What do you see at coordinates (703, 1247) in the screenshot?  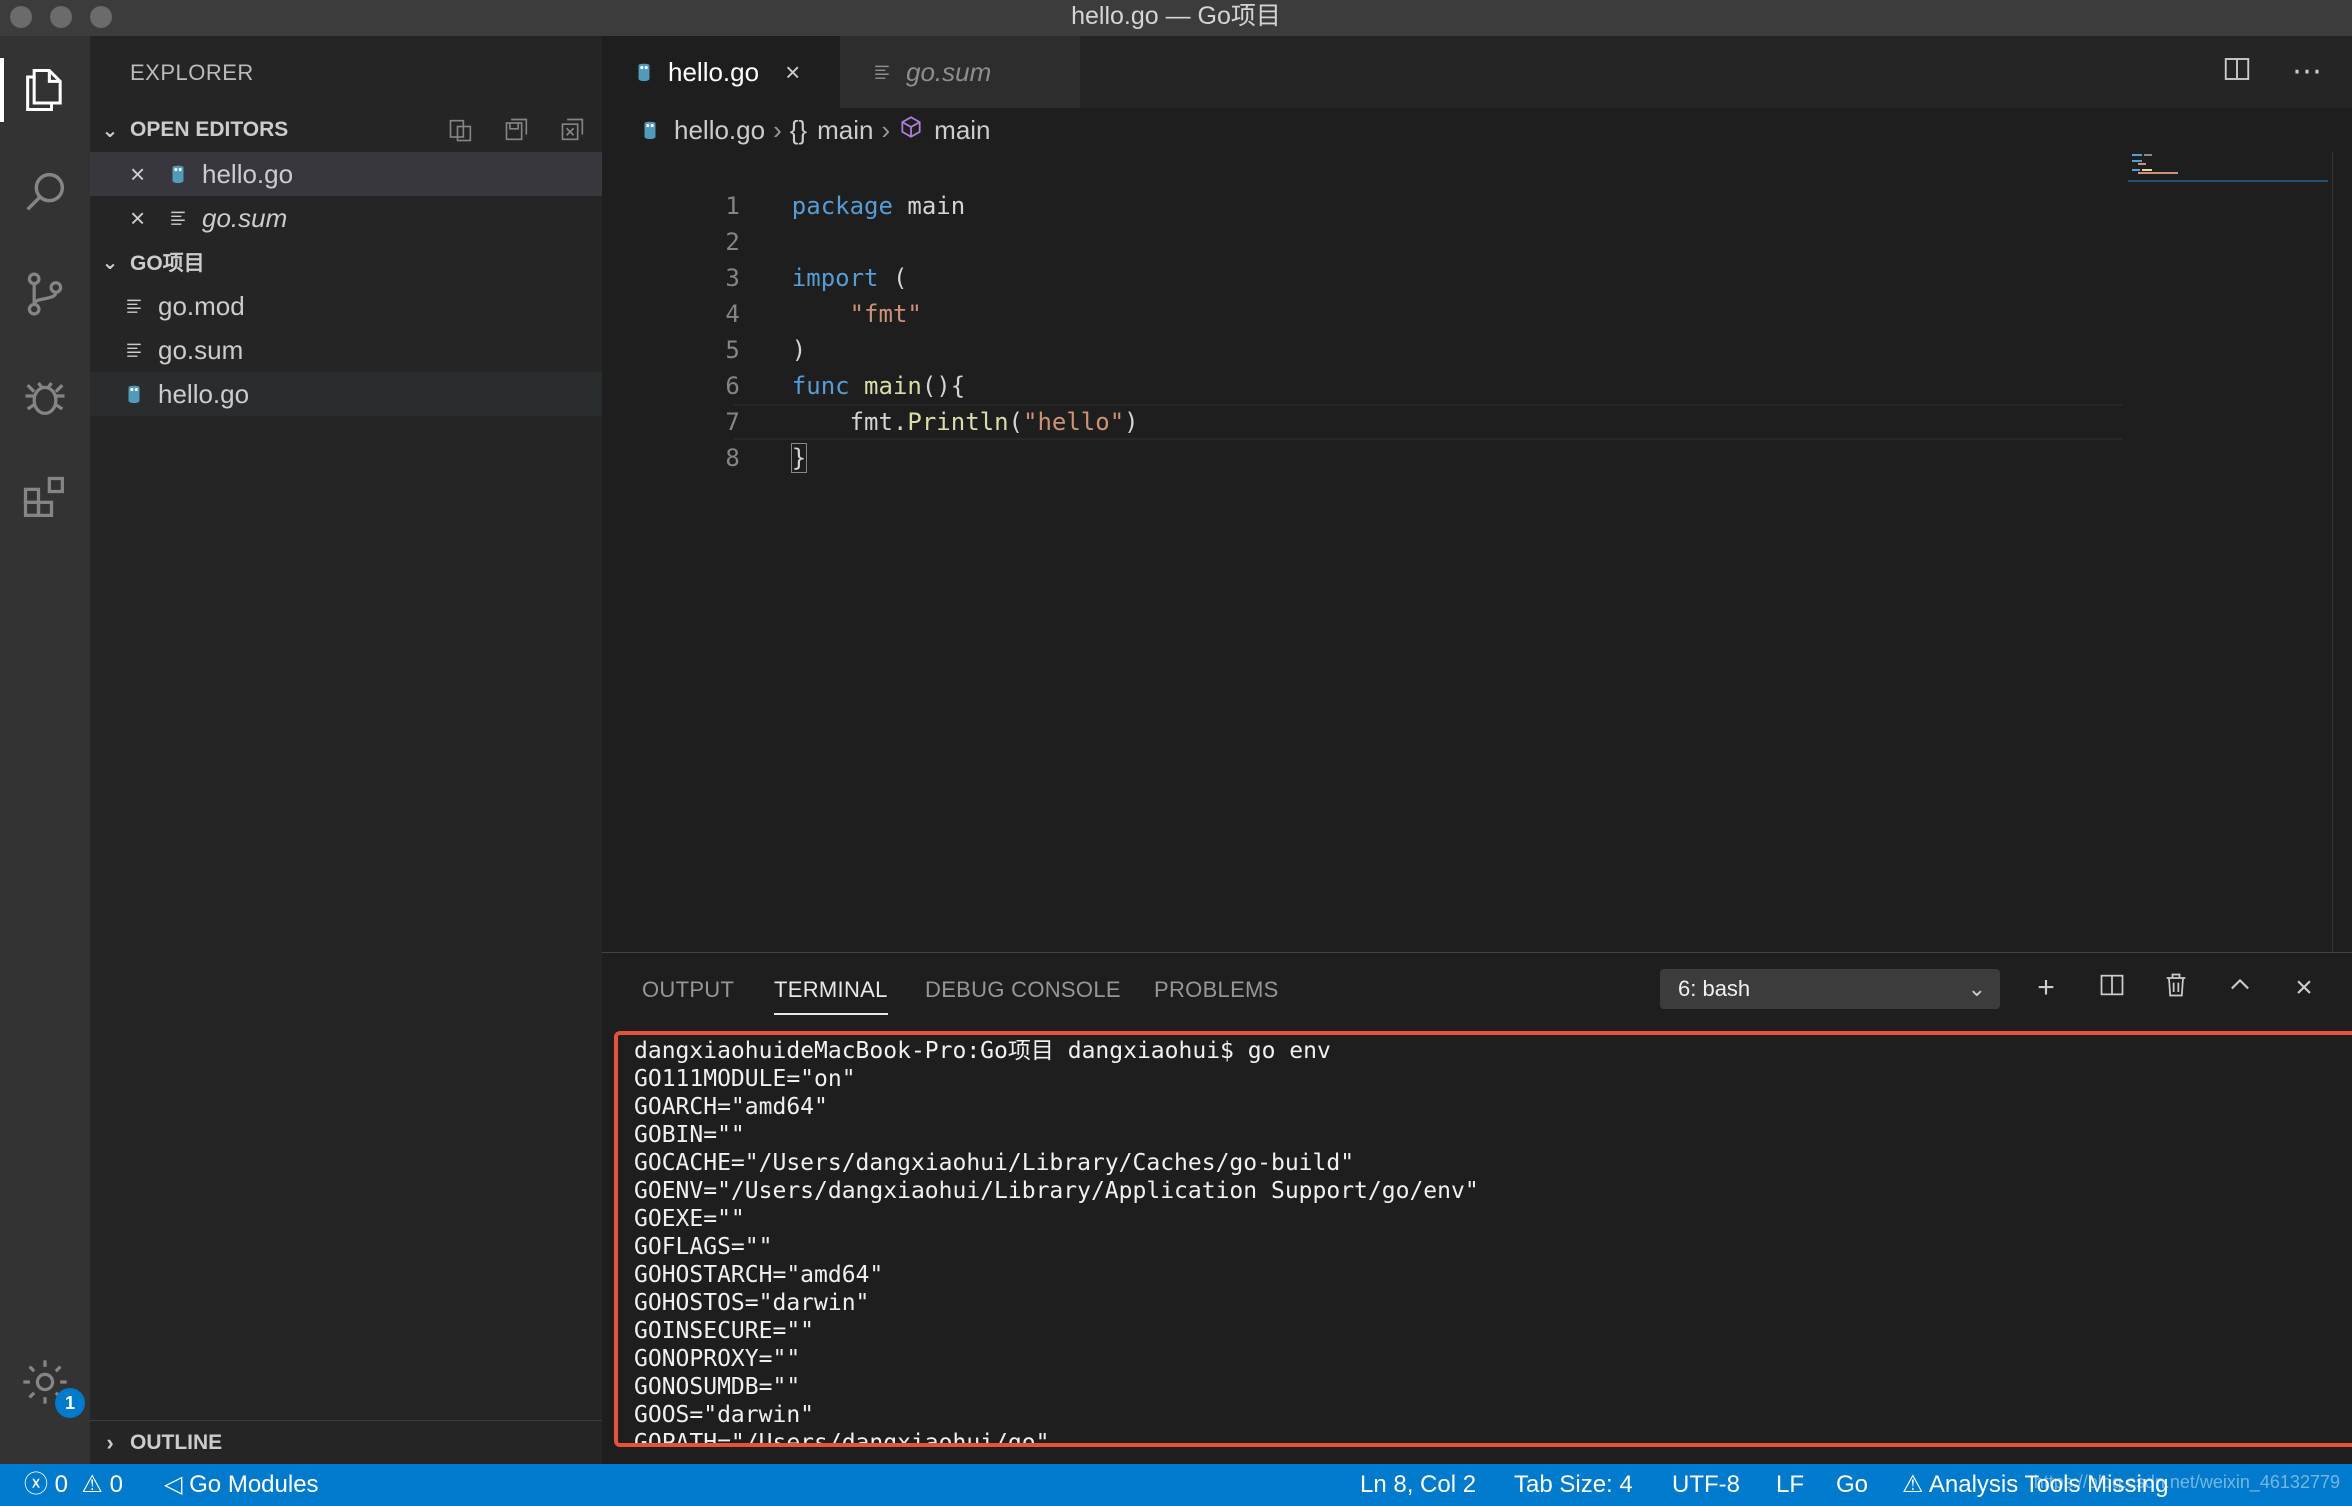 I see `terminal-line: GOFLAGS=""` at bounding box center [703, 1247].